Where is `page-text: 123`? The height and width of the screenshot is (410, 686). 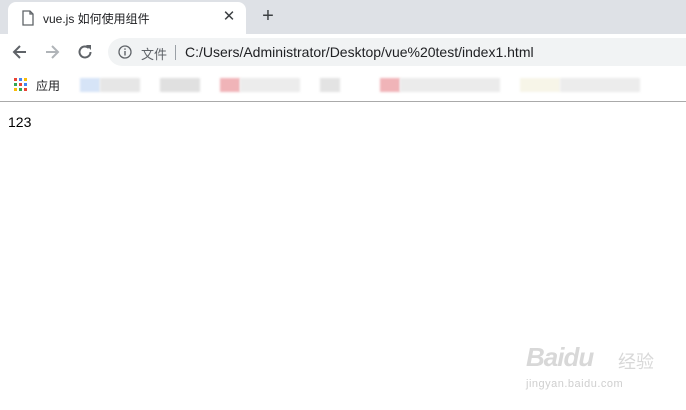 page-text: 123 is located at coordinates (20, 122).